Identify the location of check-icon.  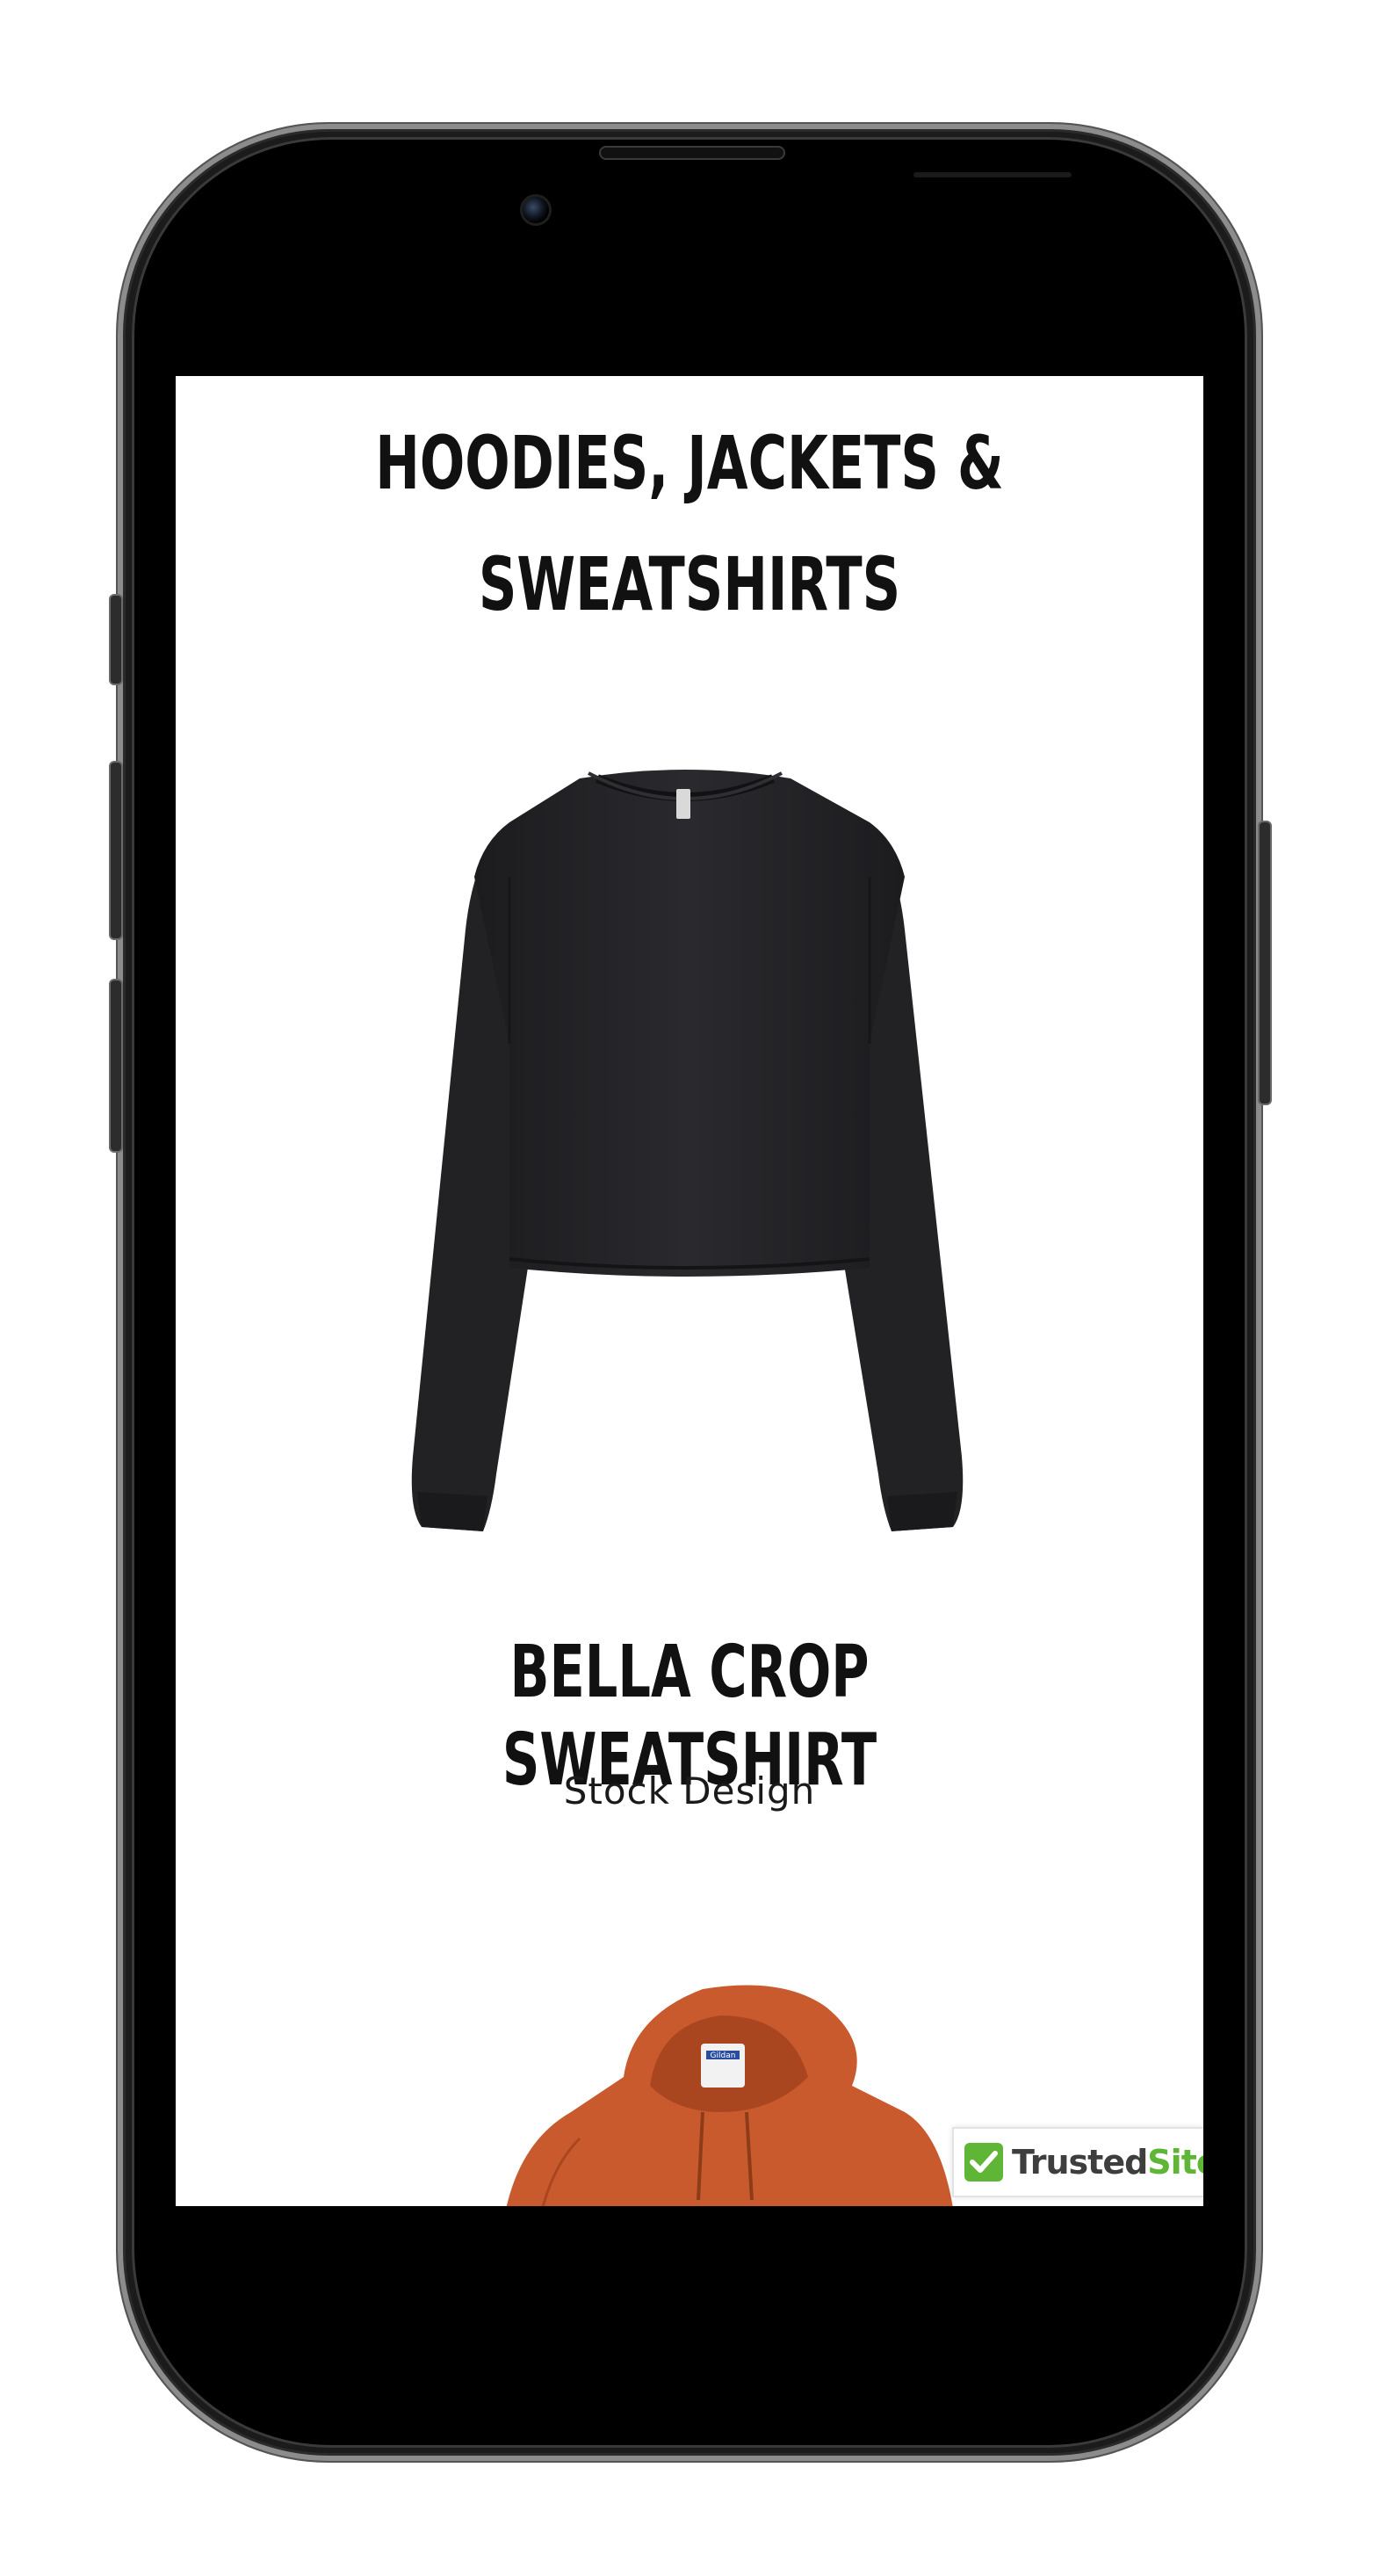
(984, 2162).